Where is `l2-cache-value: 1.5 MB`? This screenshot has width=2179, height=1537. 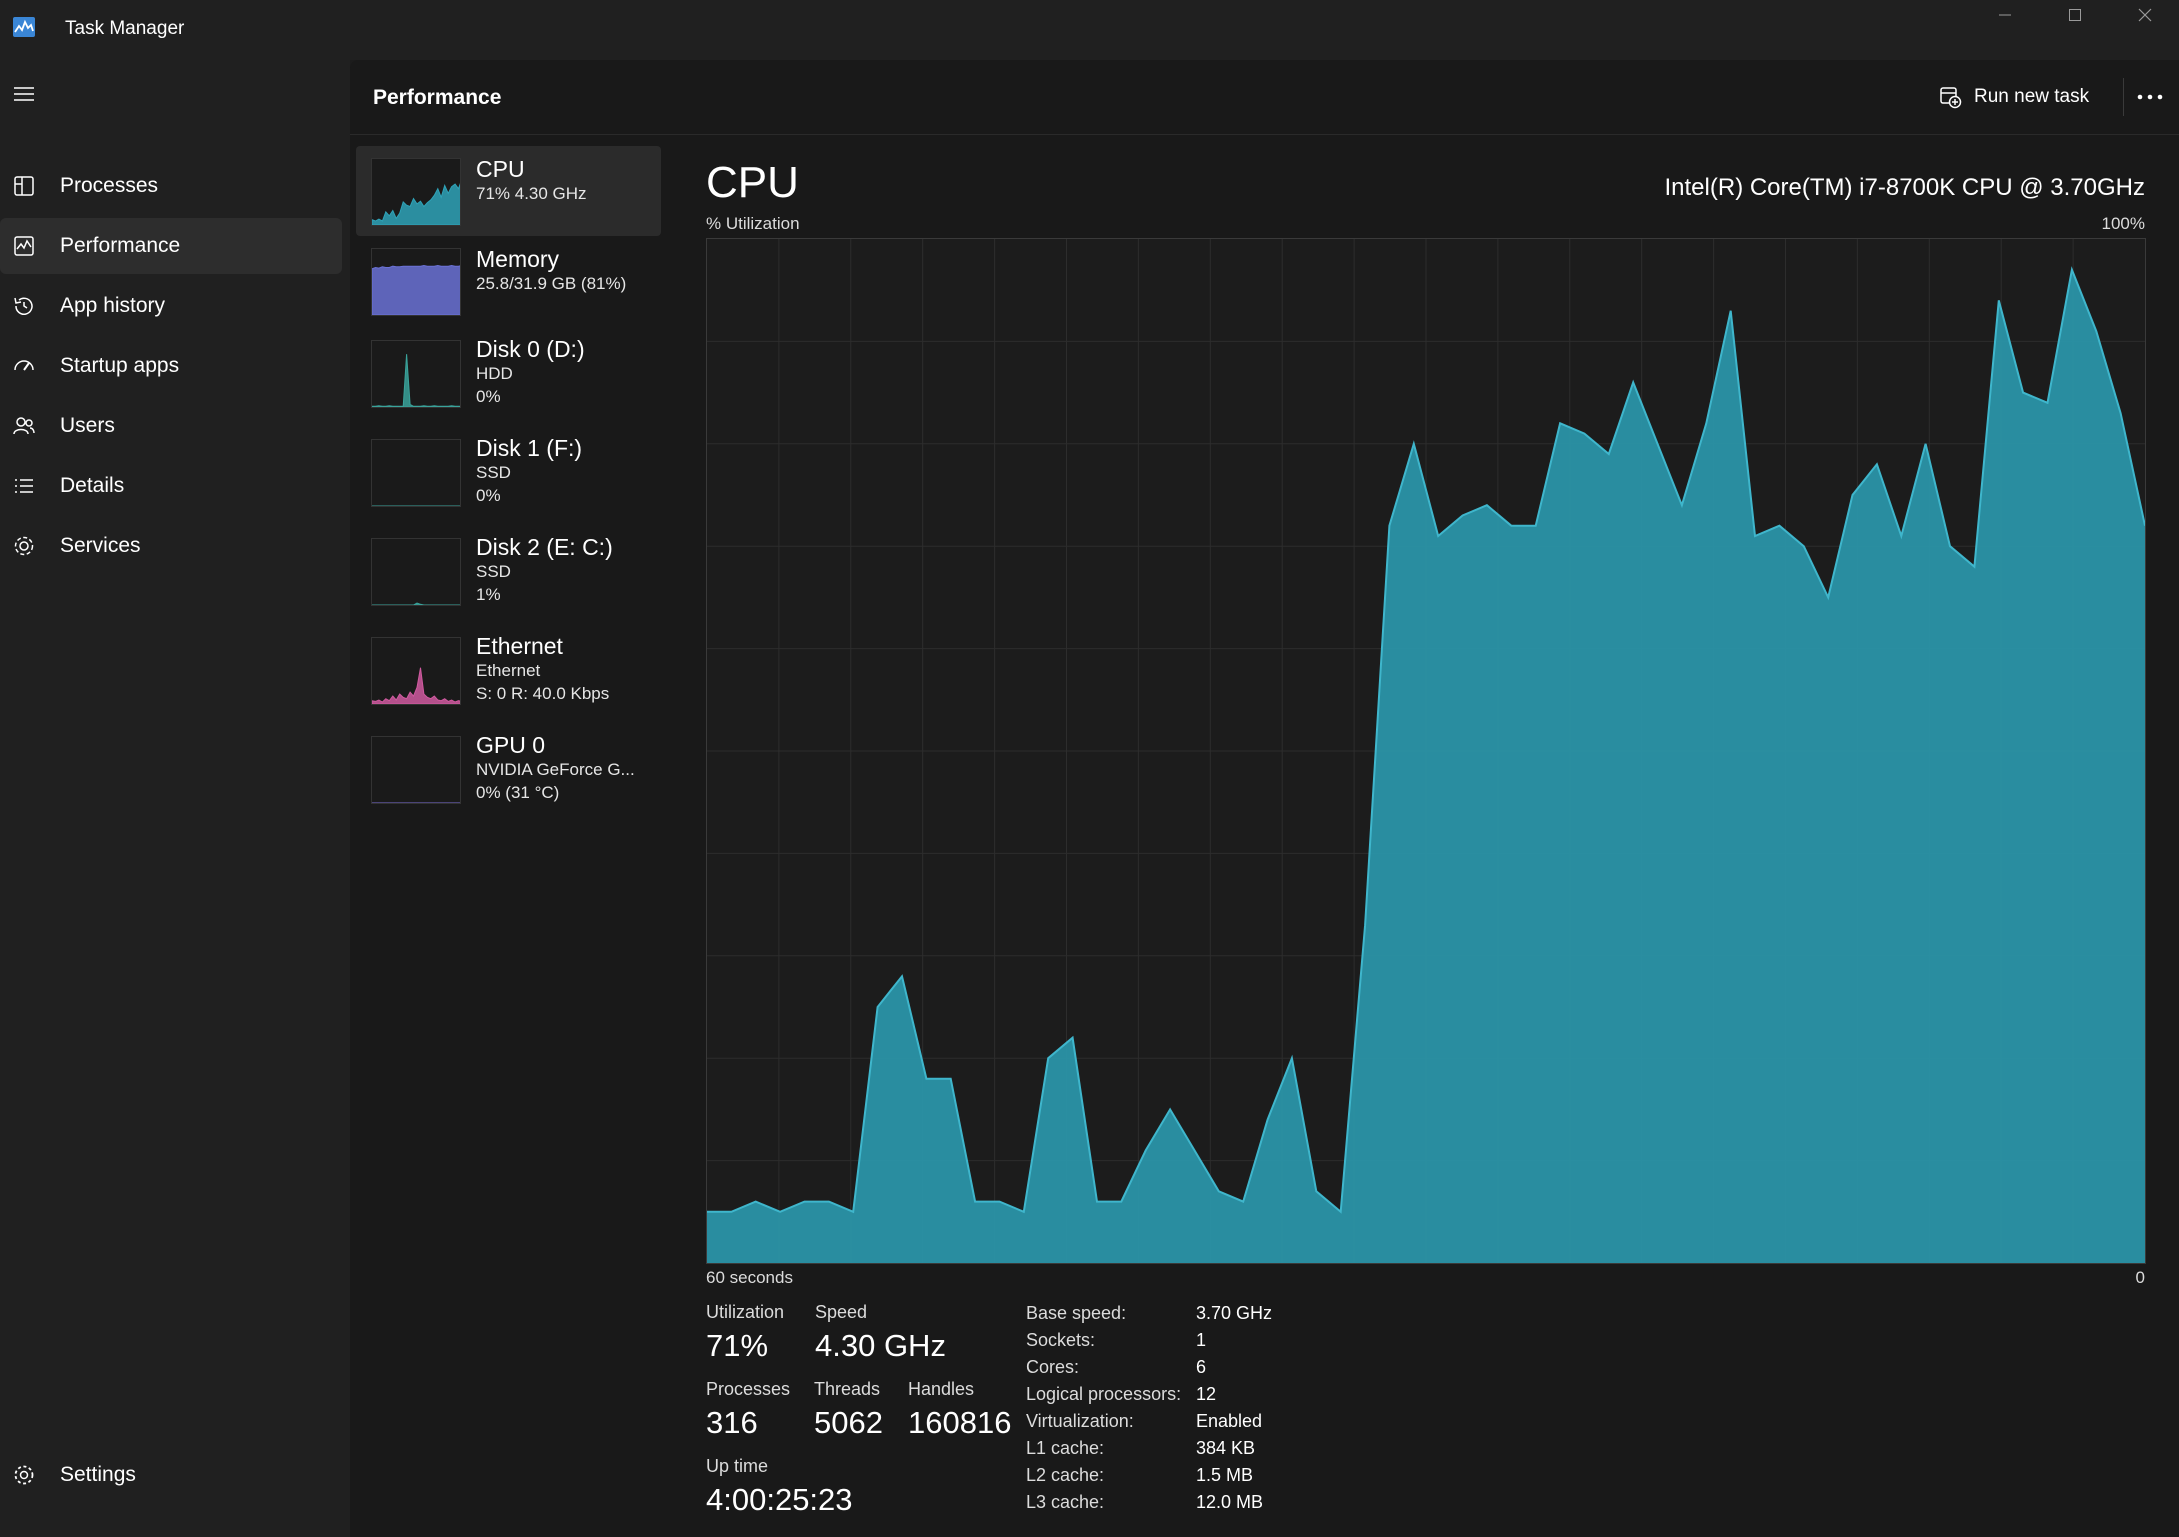 l2-cache-value: 1.5 MB is located at coordinates (1225, 1475).